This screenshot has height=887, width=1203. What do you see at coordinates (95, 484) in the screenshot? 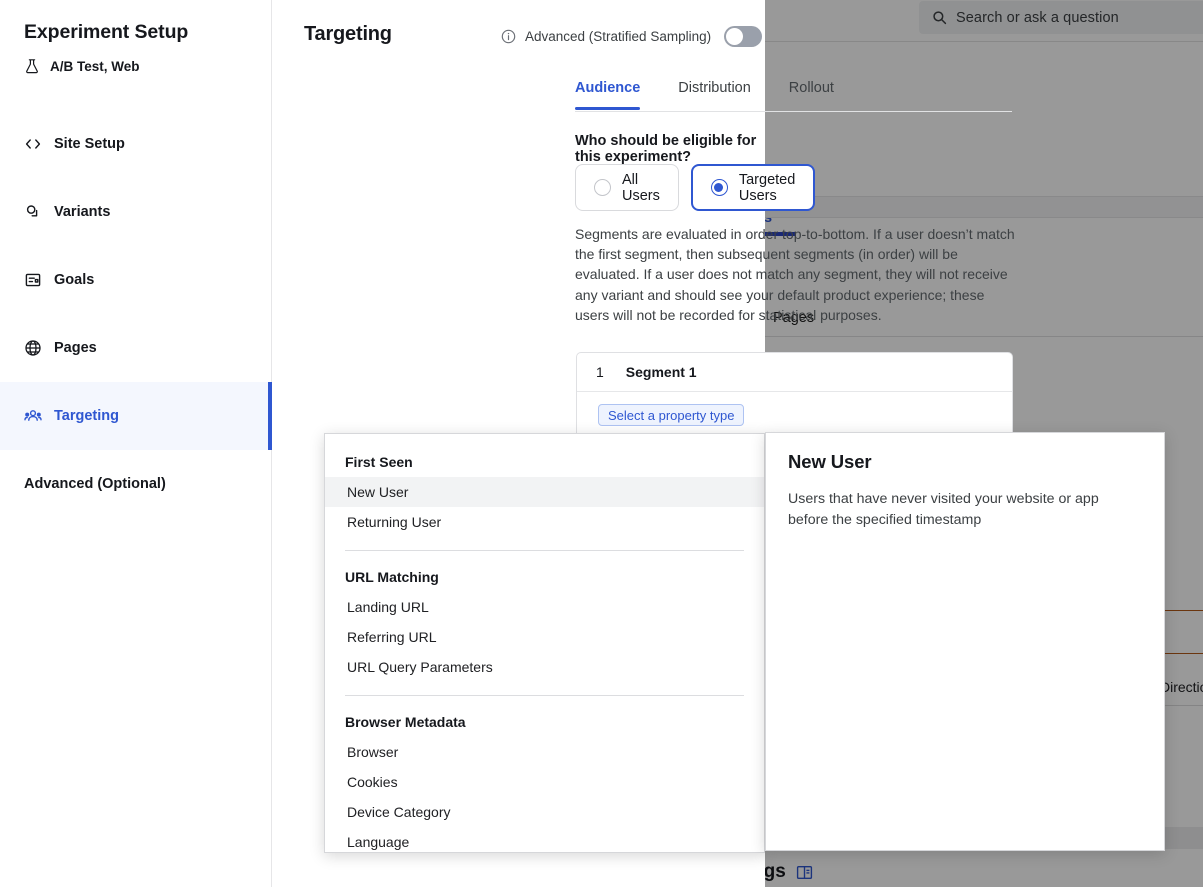
I see `sidebar-item-label: Advanced (Optional)` at bounding box center [95, 484].